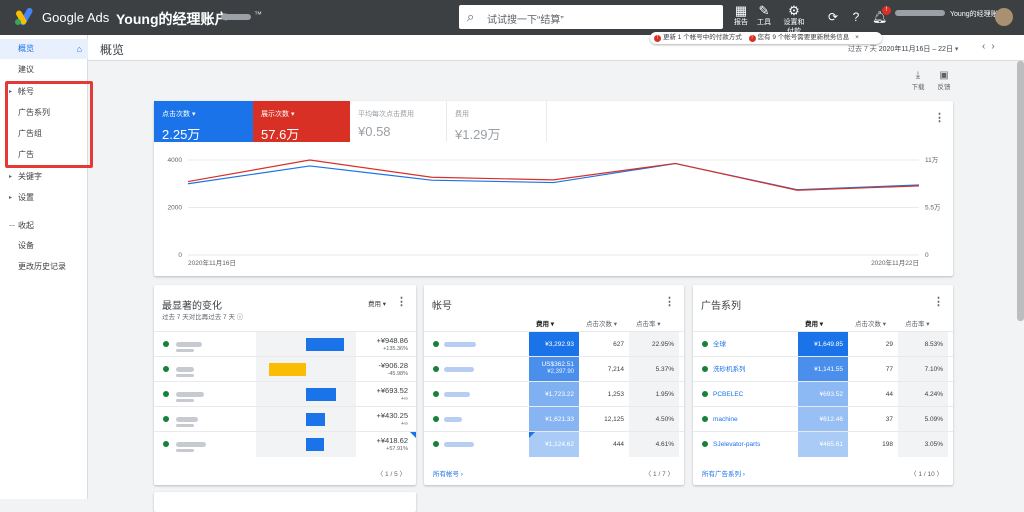 The height and width of the screenshot is (512, 1024). What do you see at coordinates (392, 415) in the screenshot?
I see `change-value: +¥430.25` at bounding box center [392, 415].